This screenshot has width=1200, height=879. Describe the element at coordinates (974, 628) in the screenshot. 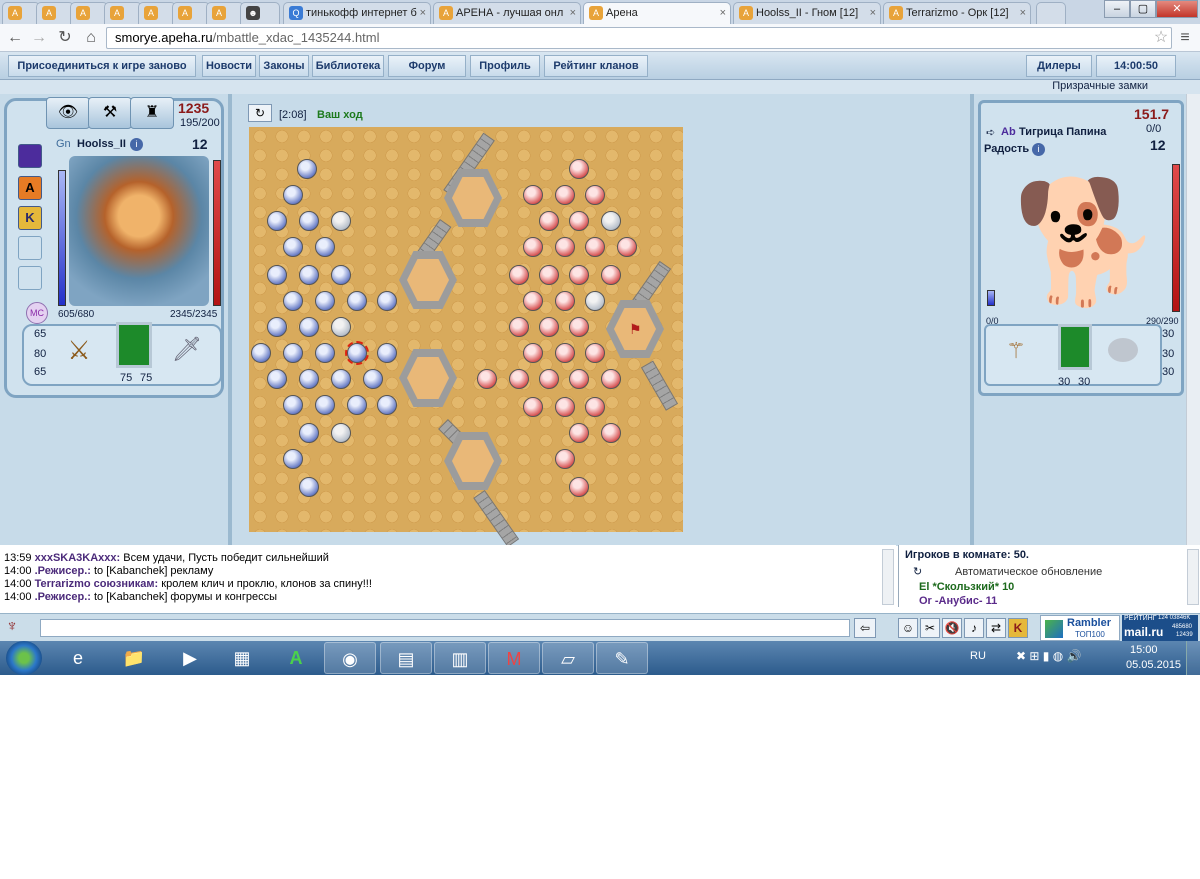

I see `sound-icon: ♪` at that location.